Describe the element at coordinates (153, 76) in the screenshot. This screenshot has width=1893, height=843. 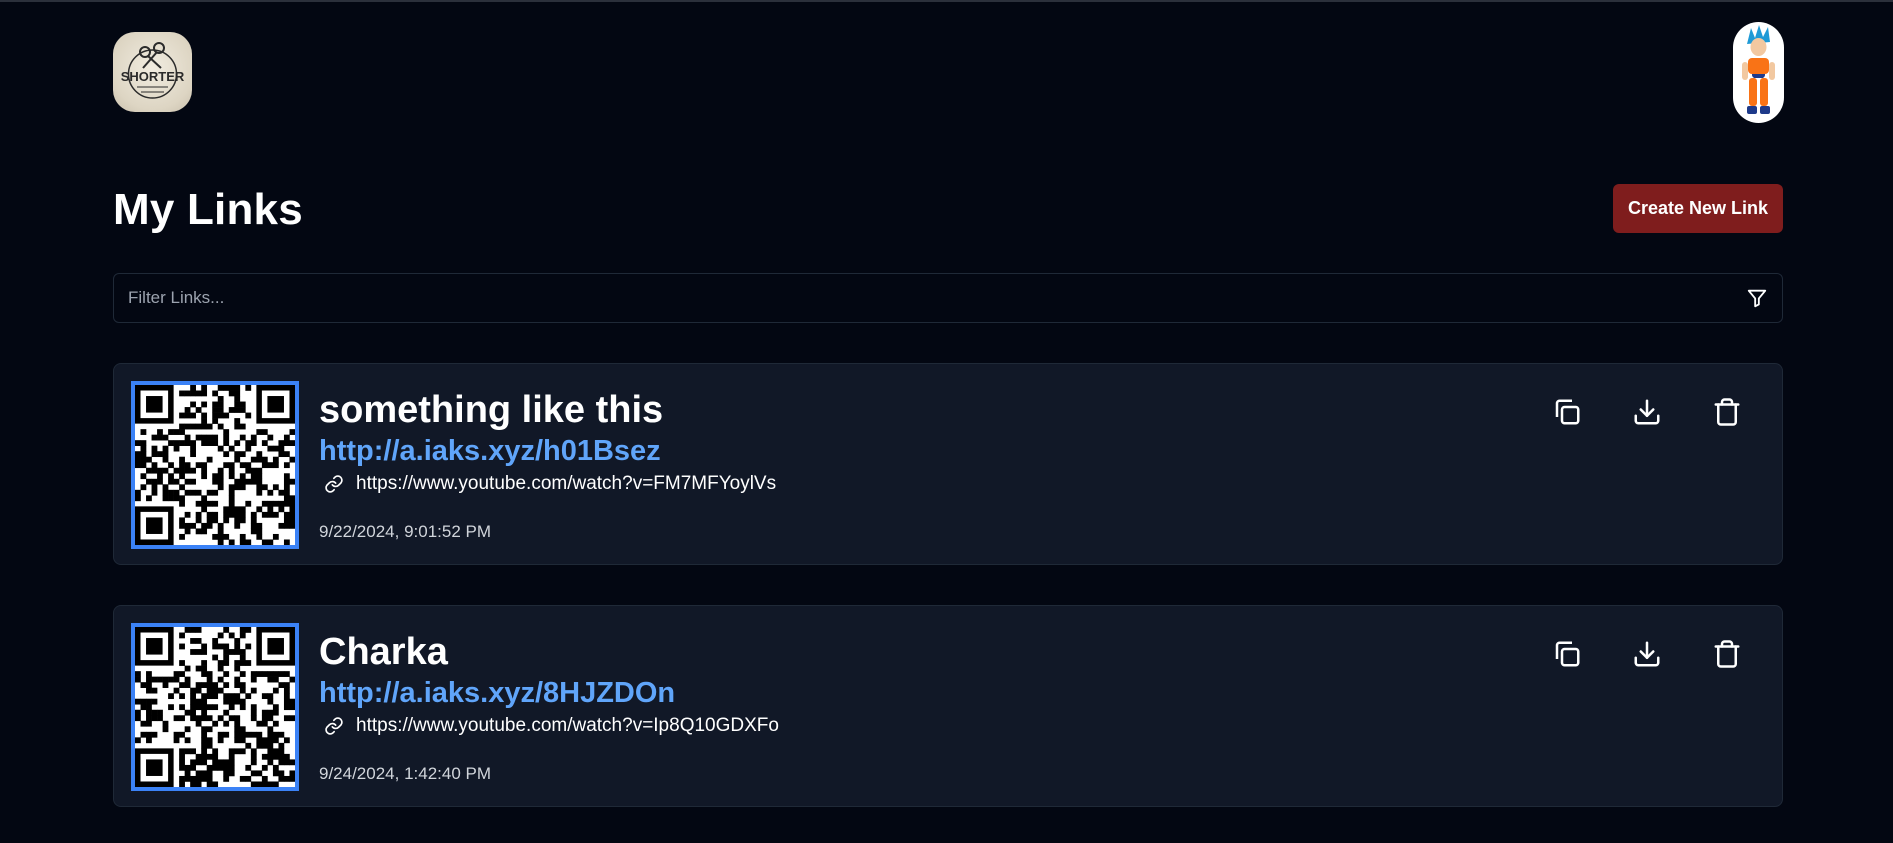
I see `svg-text: SHORTER` at that location.